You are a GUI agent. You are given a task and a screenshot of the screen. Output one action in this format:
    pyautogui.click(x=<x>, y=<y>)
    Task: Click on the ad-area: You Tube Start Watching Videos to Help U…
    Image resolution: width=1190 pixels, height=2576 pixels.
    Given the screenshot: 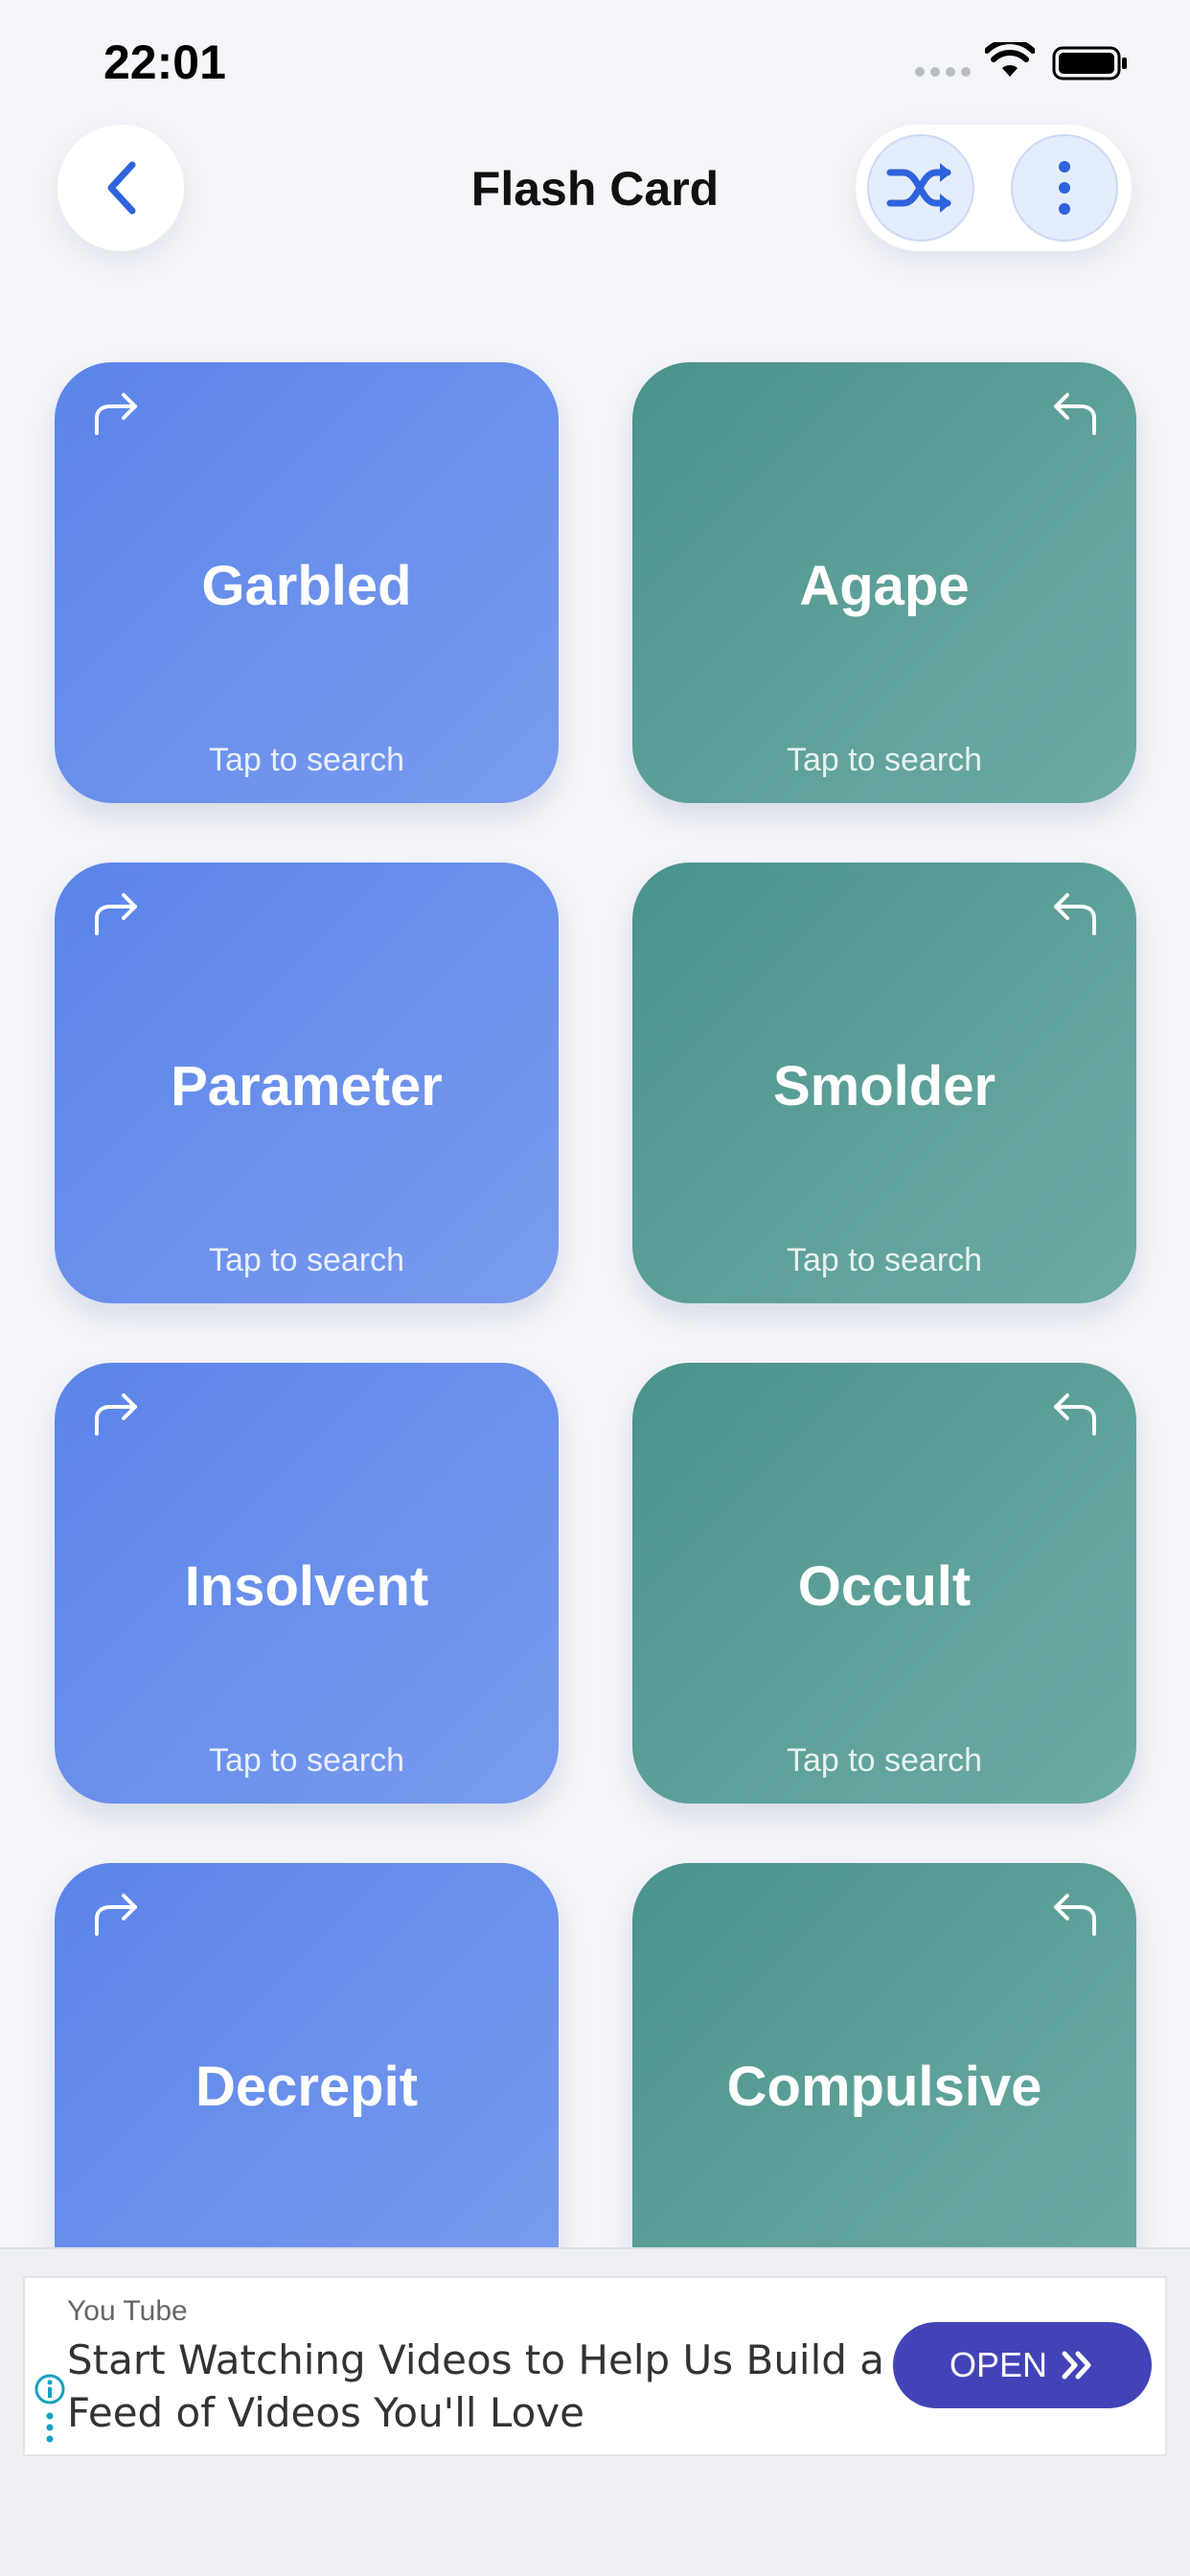 What is the action you would take?
    pyautogui.click(x=595, y=2411)
    